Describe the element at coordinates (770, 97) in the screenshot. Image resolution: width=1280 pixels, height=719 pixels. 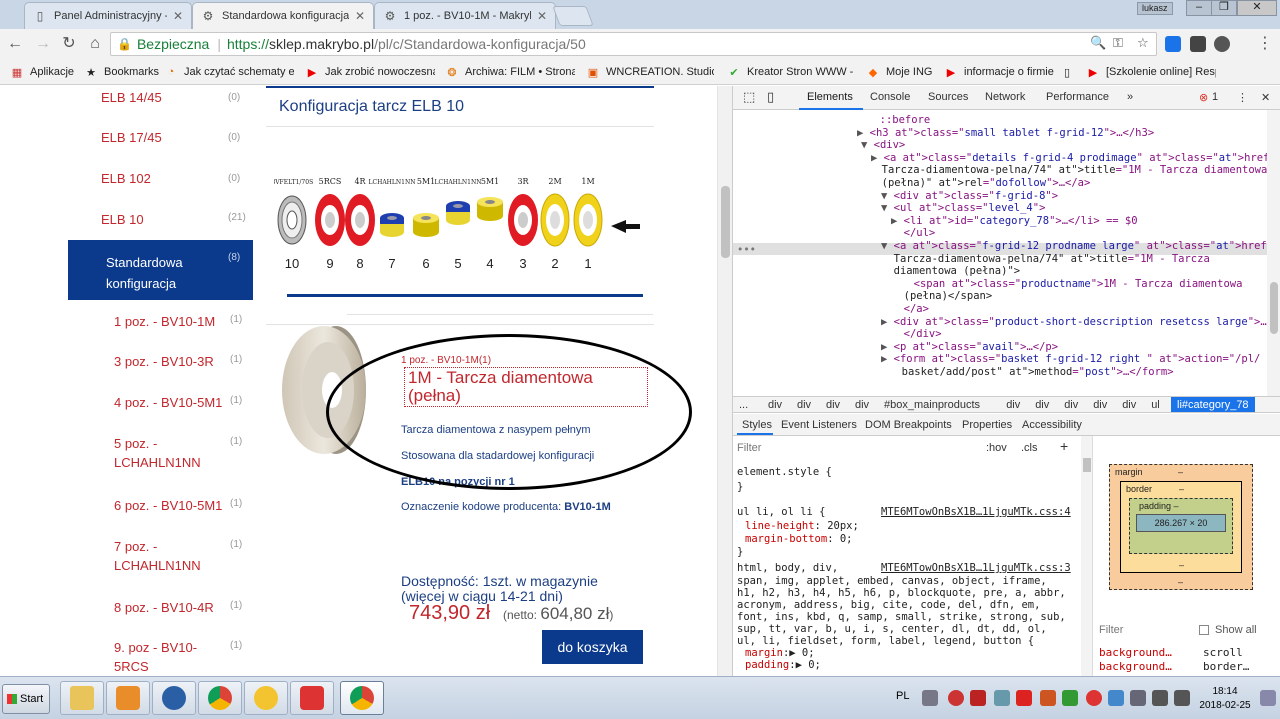
I see `device-toolbar-icon: ▯` at that location.